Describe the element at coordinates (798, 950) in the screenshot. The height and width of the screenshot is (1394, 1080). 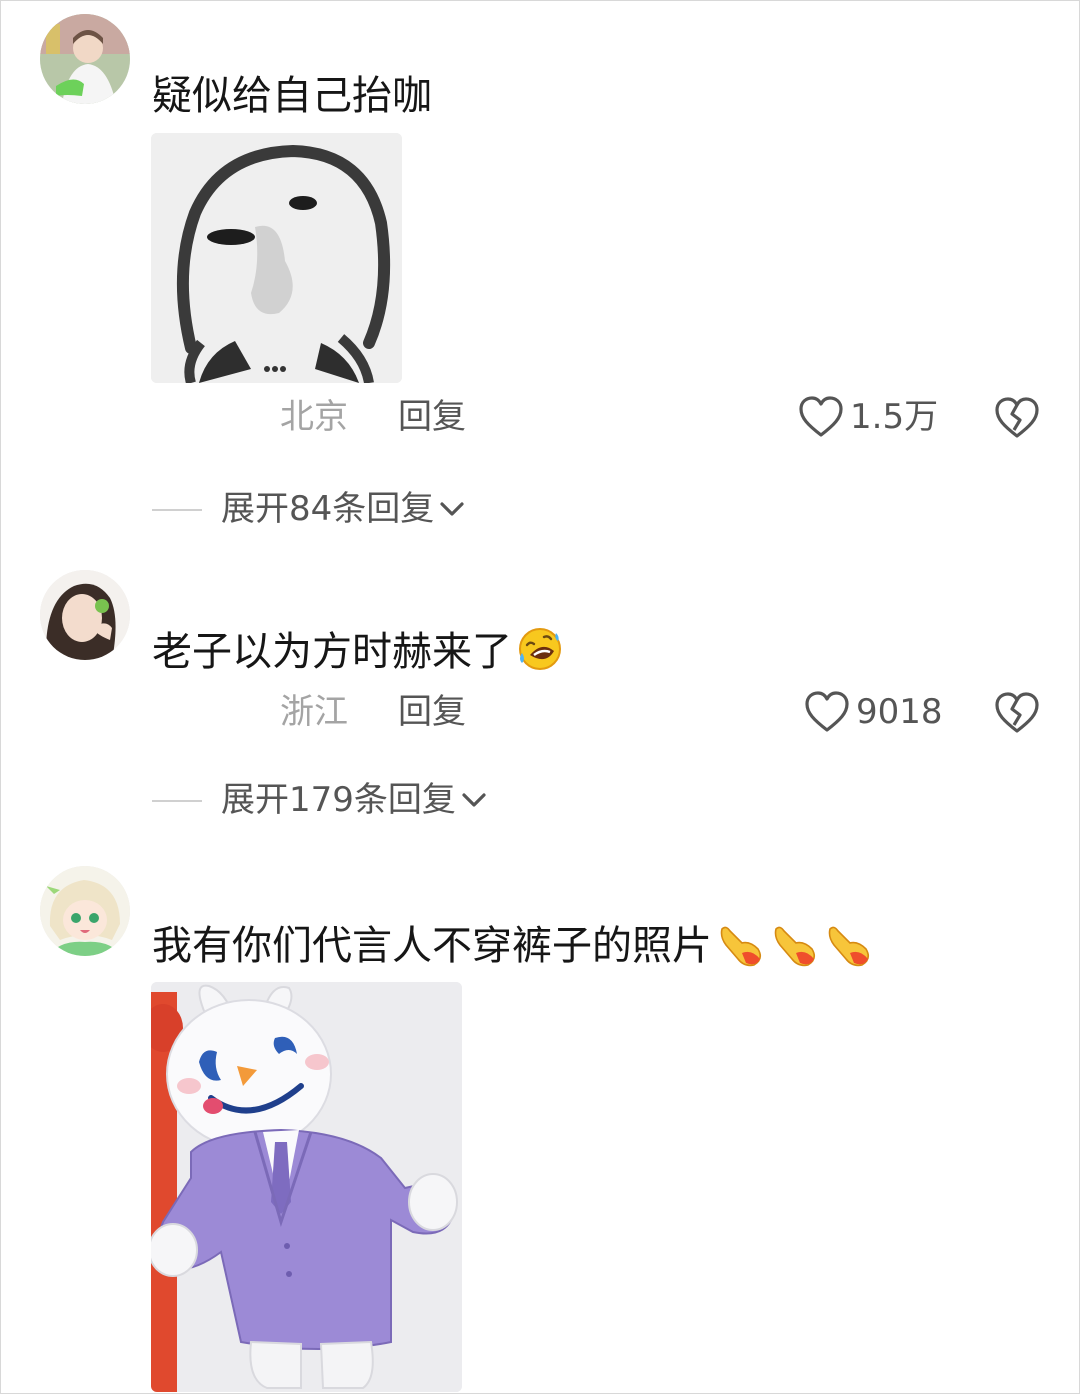
I see `pointing-hand-emoji-icon` at that location.